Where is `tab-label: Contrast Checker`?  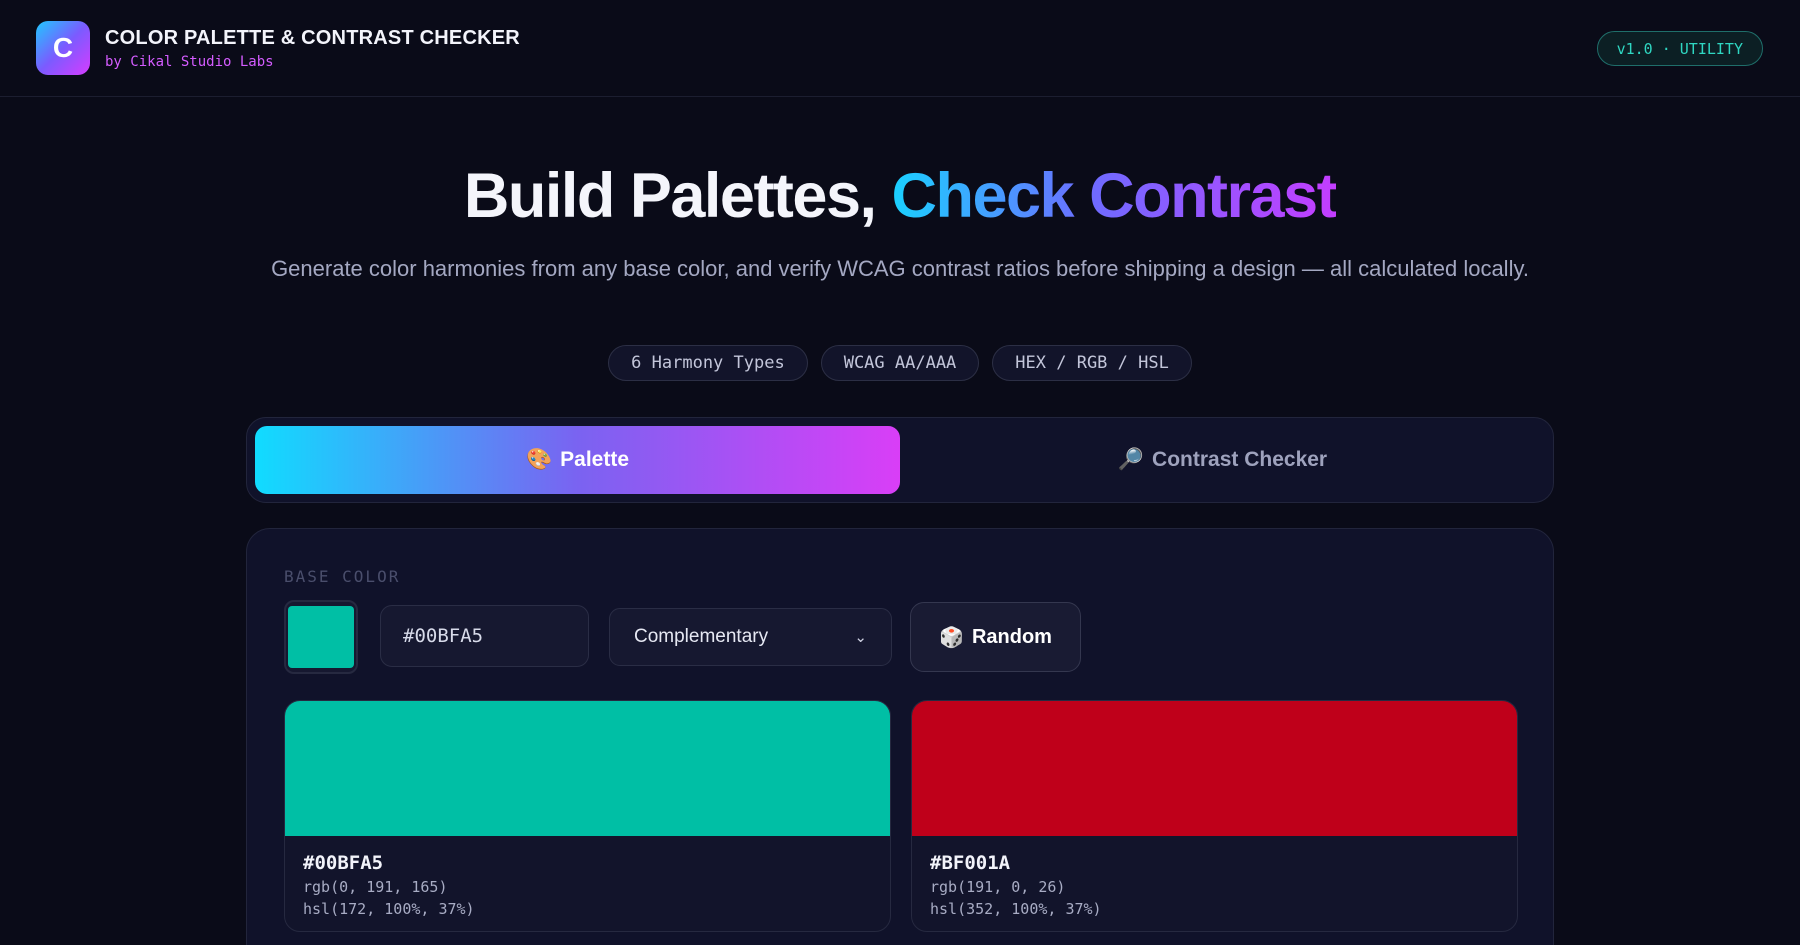
tab-label: Contrast Checker is located at coordinates (1240, 459).